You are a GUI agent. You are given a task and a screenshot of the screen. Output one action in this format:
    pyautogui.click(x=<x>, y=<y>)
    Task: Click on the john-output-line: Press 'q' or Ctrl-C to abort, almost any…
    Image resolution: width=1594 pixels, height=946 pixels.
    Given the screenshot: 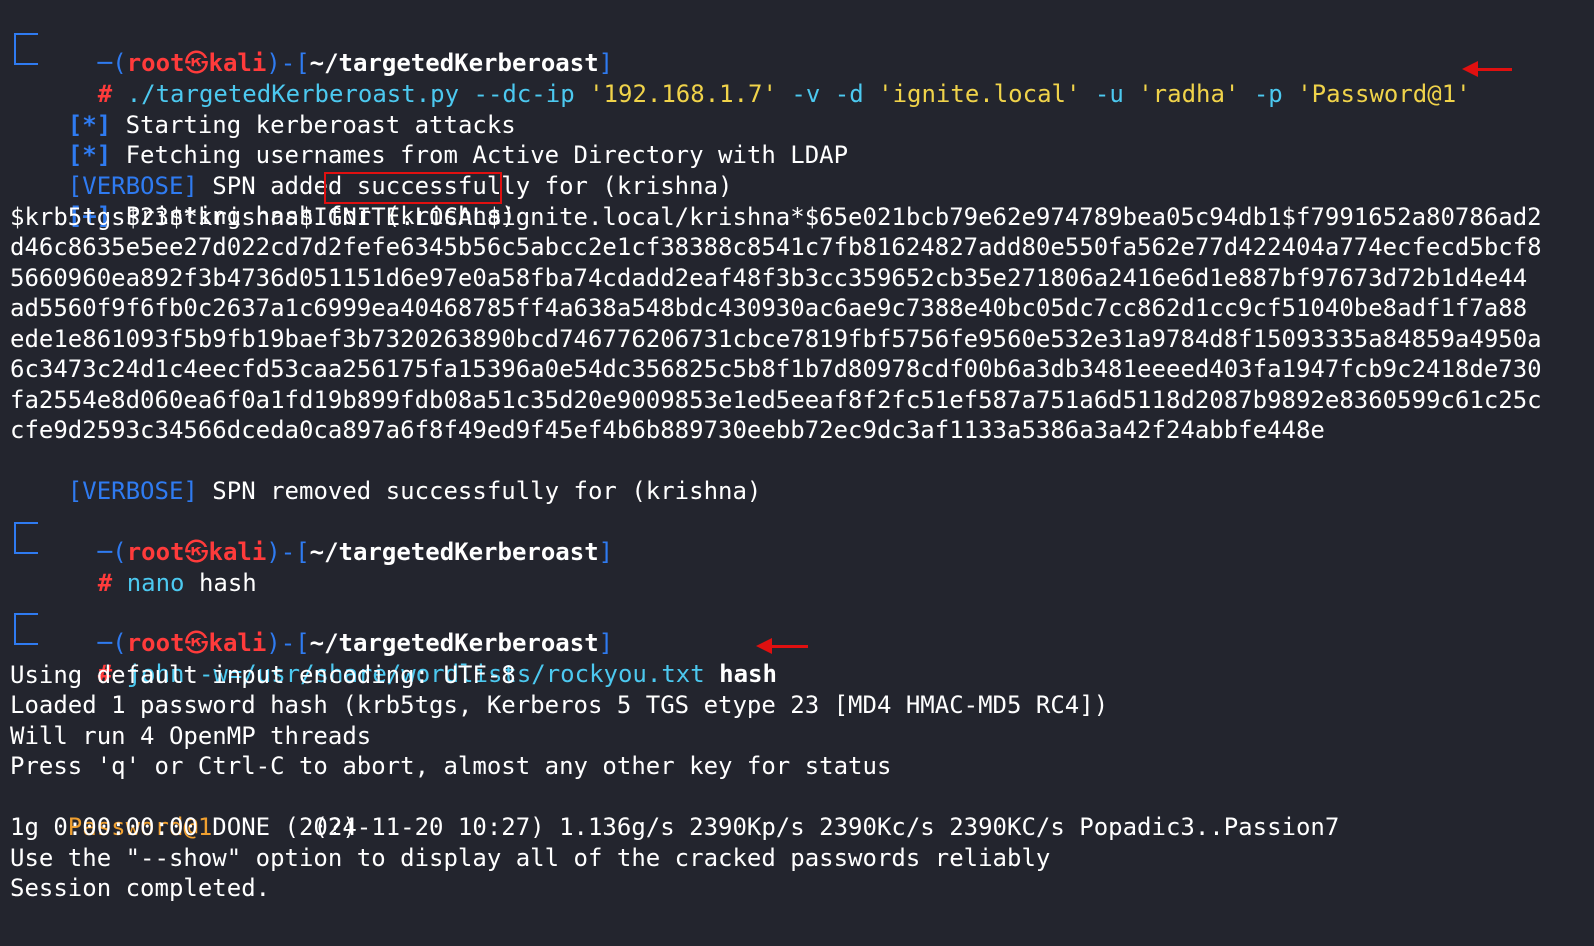 What is the action you would take?
    pyautogui.click(x=451, y=766)
    